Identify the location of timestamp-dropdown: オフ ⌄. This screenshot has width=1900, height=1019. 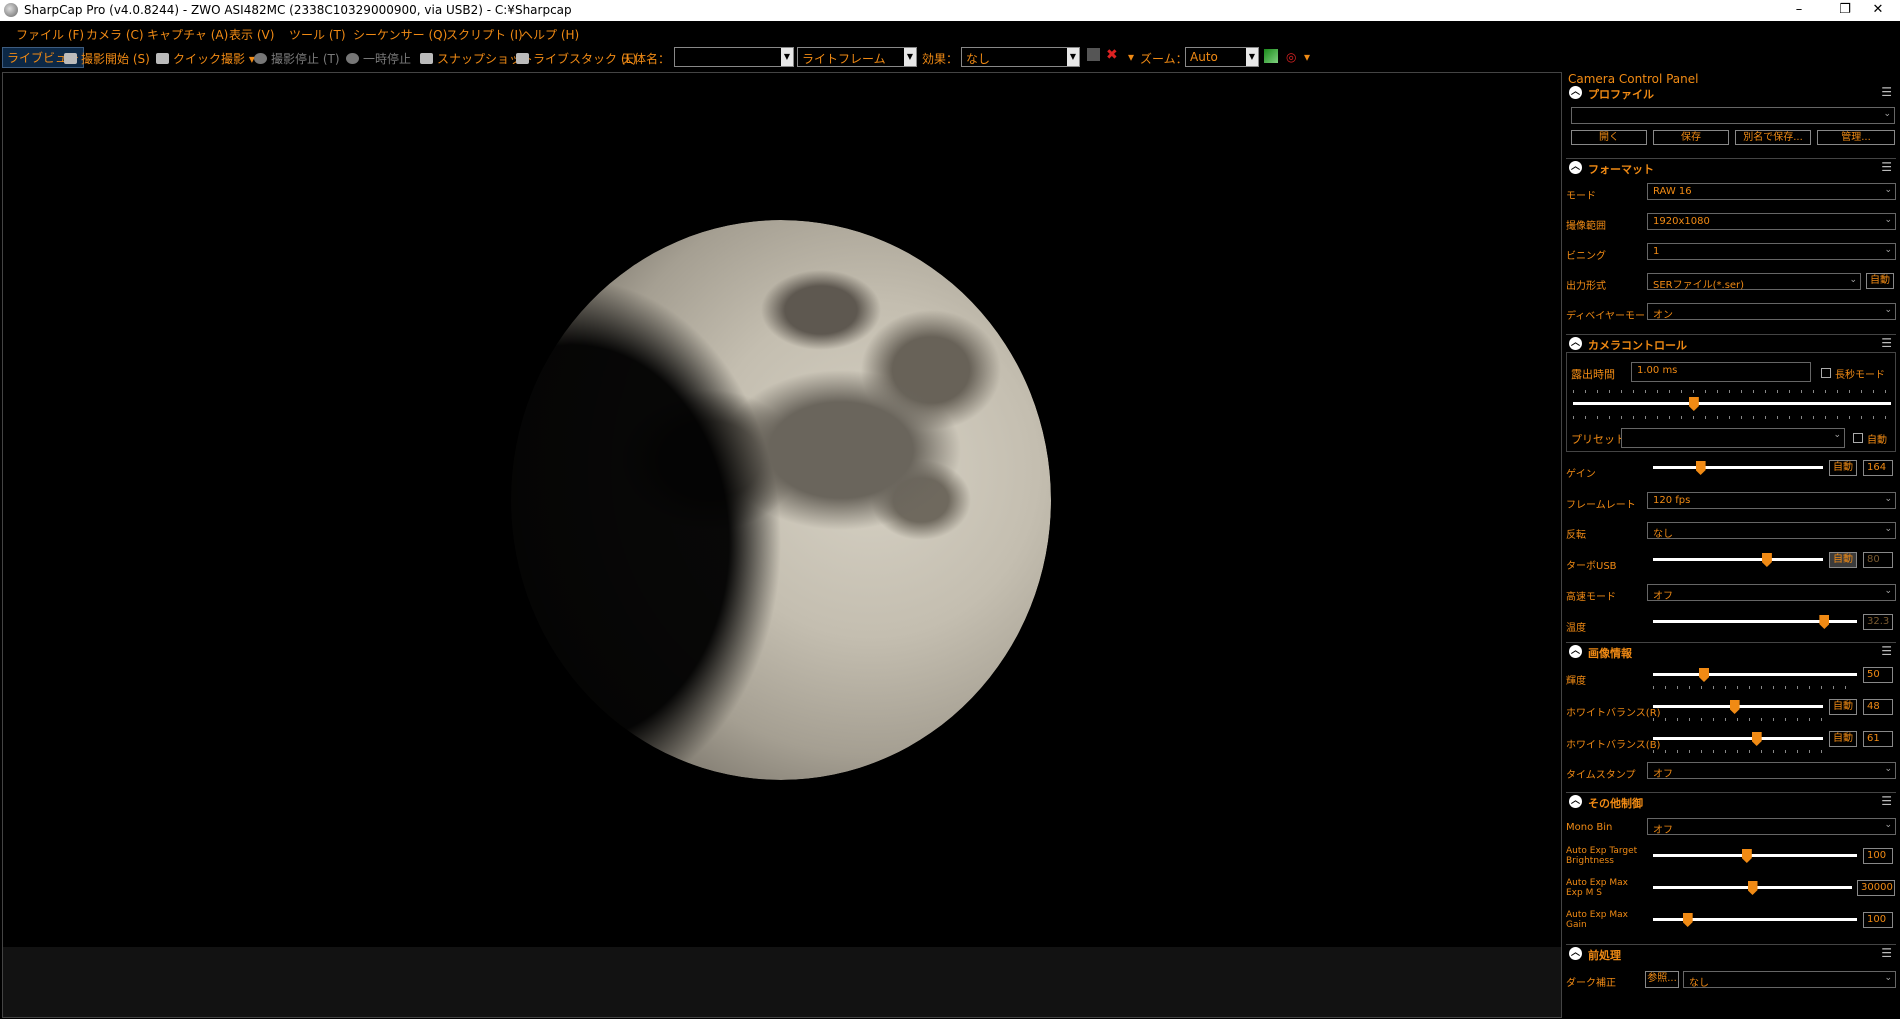
(1771, 771).